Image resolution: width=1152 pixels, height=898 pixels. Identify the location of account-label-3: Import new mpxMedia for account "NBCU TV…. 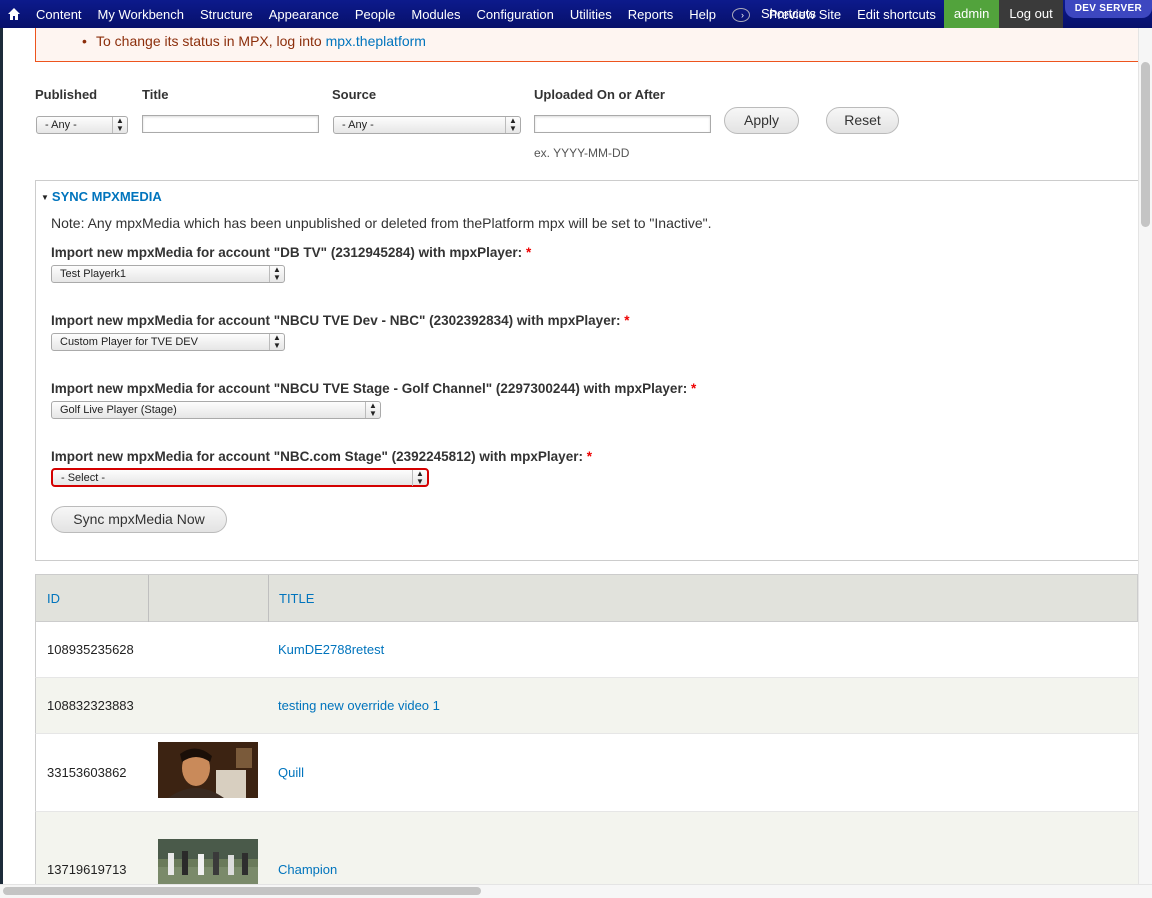
(373, 388).